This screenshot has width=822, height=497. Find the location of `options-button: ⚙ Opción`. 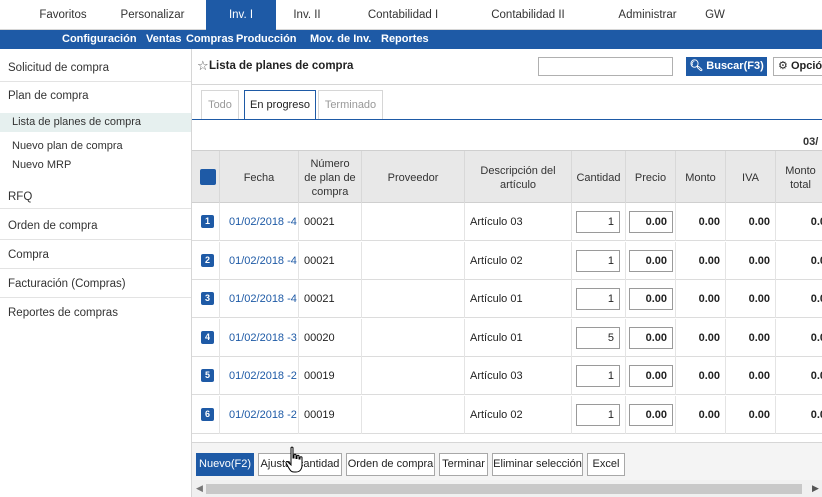

options-button: ⚙ Opción is located at coordinates (797, 66).